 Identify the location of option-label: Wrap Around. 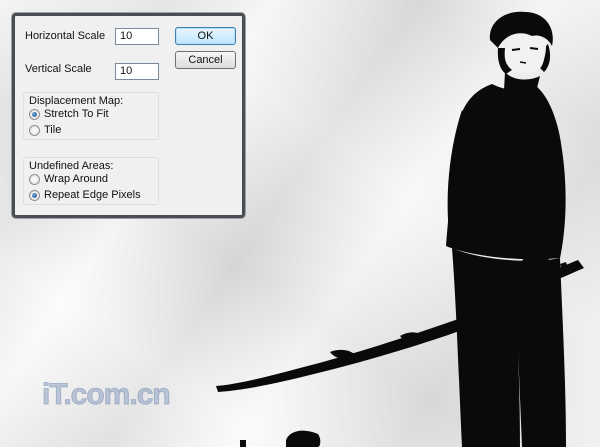
(76, 179).